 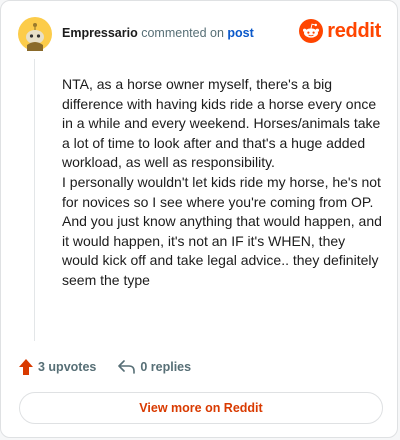 What do you see at coordinates (182, 33) in the screenshot?
I see `header-action-text: commented on` at bounding box center [182, 33].